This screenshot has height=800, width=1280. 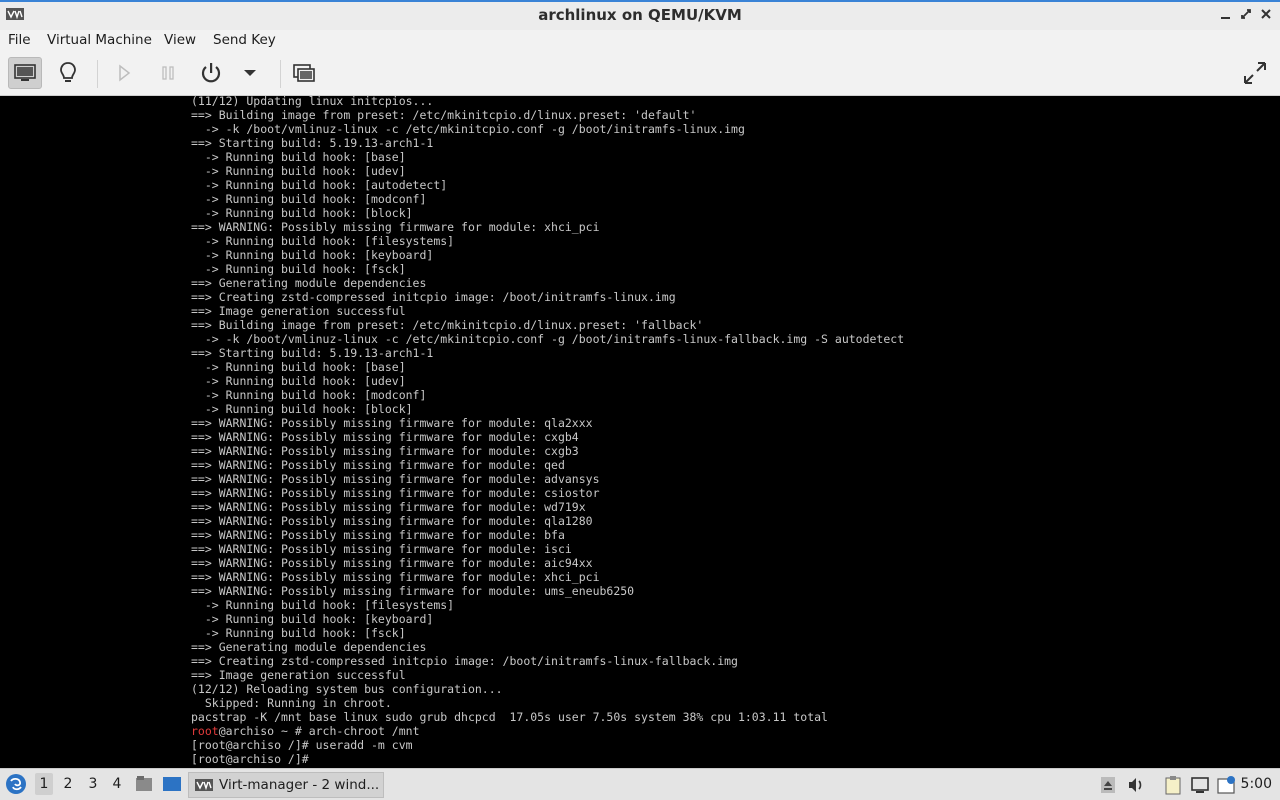 What do you see at coordinates (99, 40) in the screenshot?
I see `menu-virtual-machine: Virtual Machine` at bounding box center [99, 40].